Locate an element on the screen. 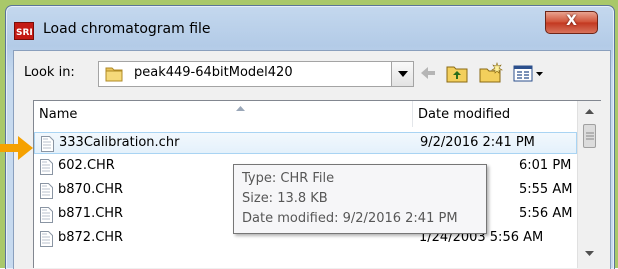  file-name: b872.CHR is located at coordinates (91, 237).